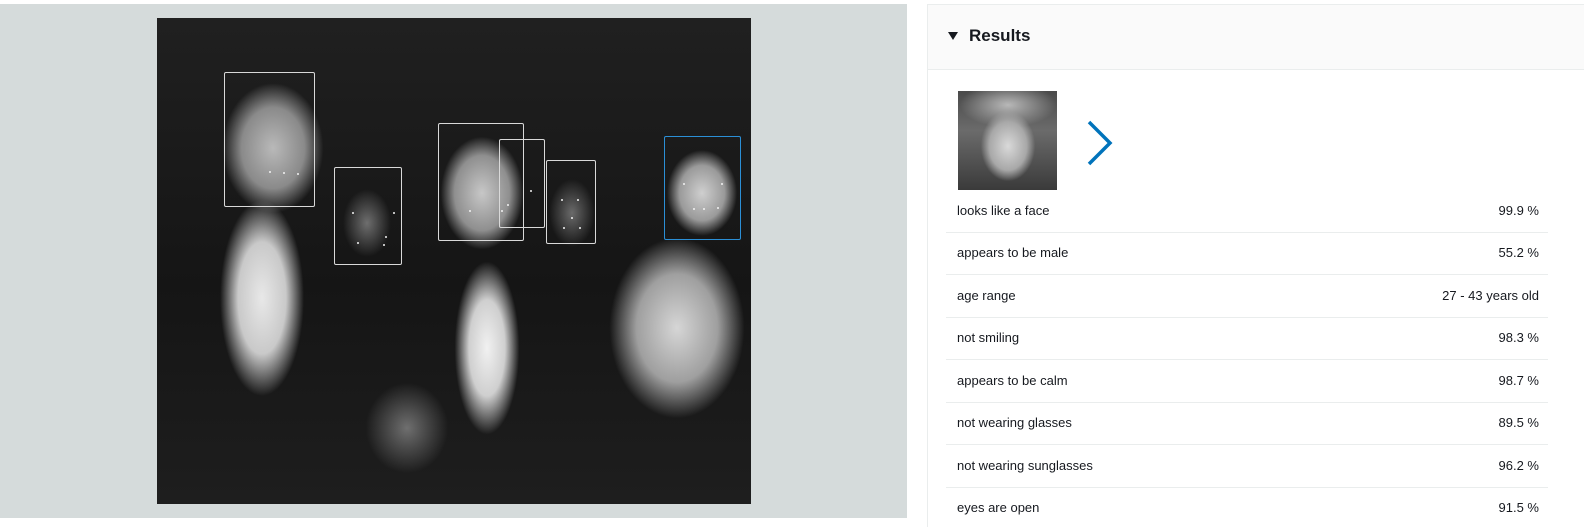 This screenshot has height=527, width=1584. What do you see at coordinates (986, 295) in the screenshot?
I see `result-label: age range` at bounding box center [986, 295].